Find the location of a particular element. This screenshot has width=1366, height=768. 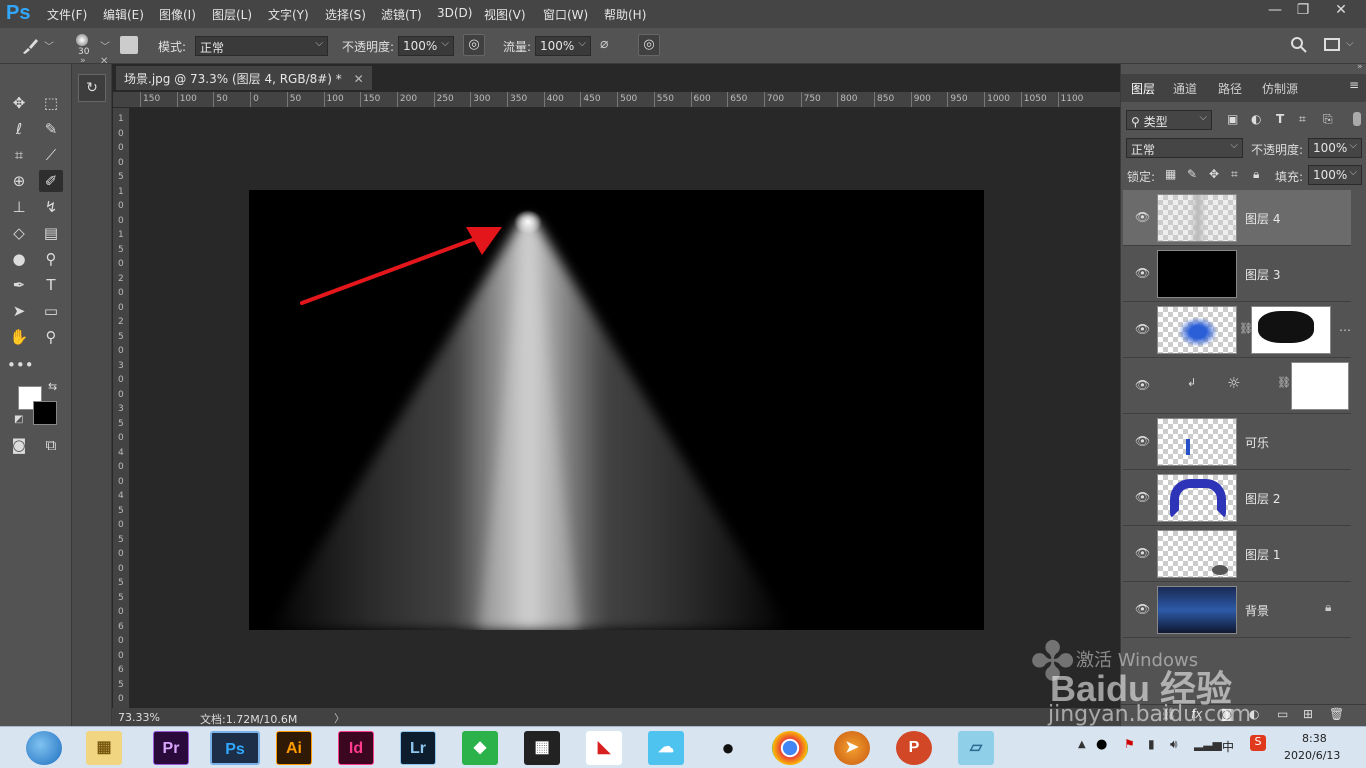

layer-name: 可乐 is located at coordinates (1257, 442).